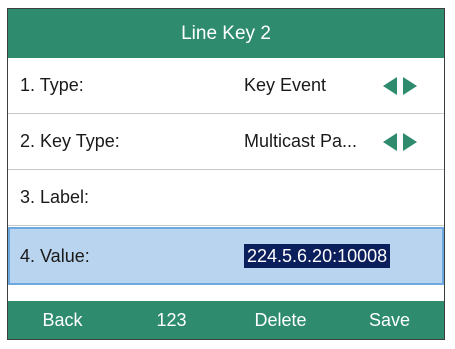  What do you see at coordinates (285, 85) in the screenshot?
I see `type-value: Key Event` at bounding box center [285, 85].